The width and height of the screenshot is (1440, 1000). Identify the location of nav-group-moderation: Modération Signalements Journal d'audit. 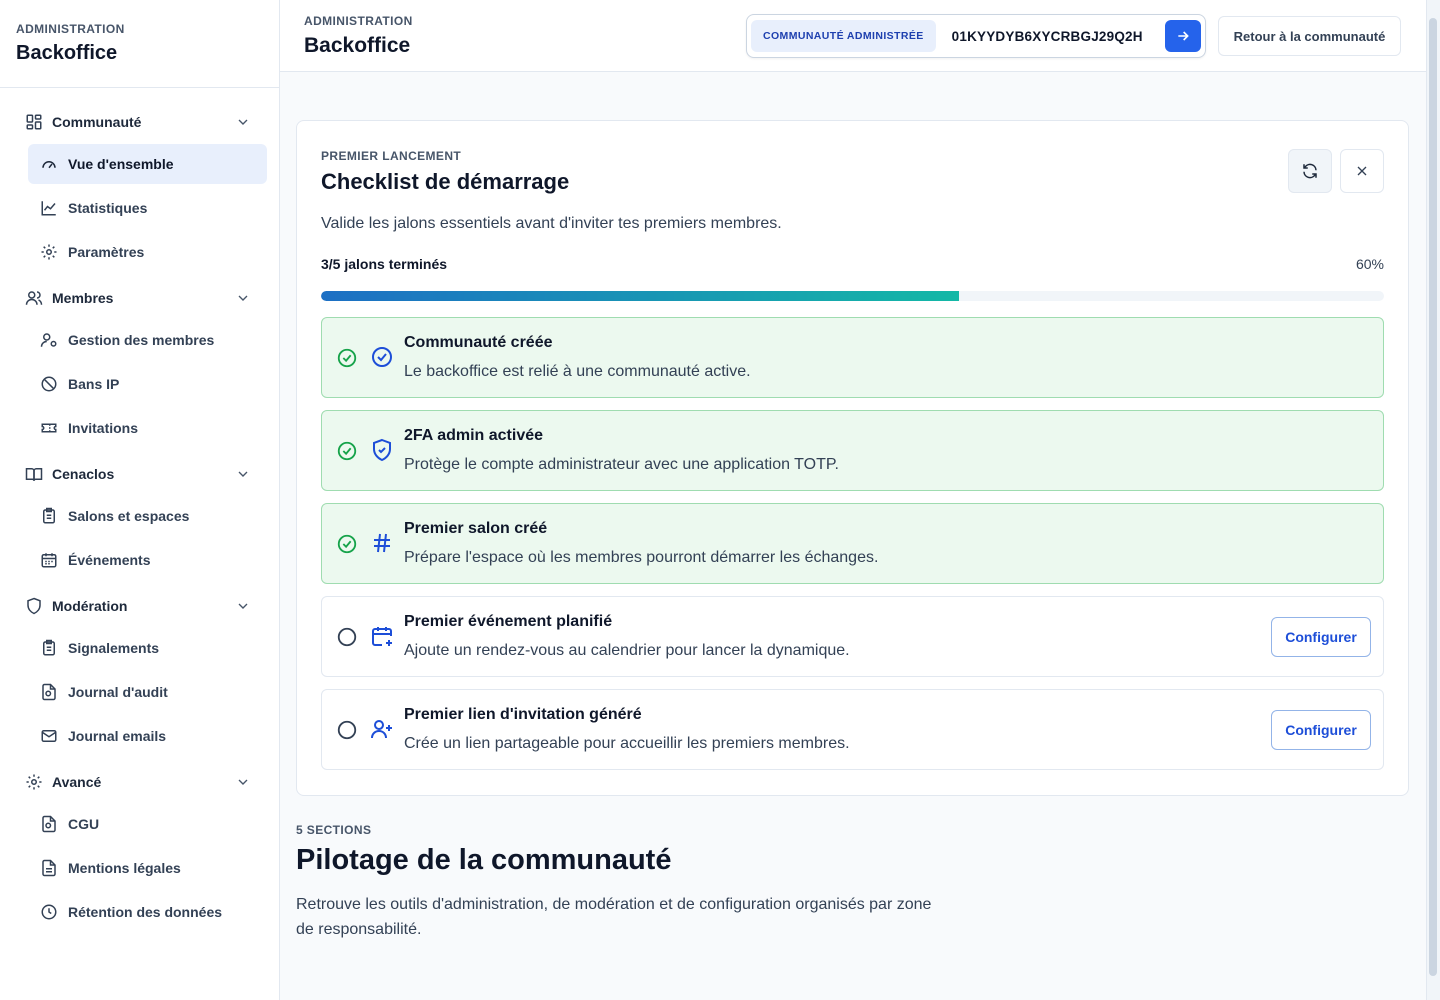
(139, 672).